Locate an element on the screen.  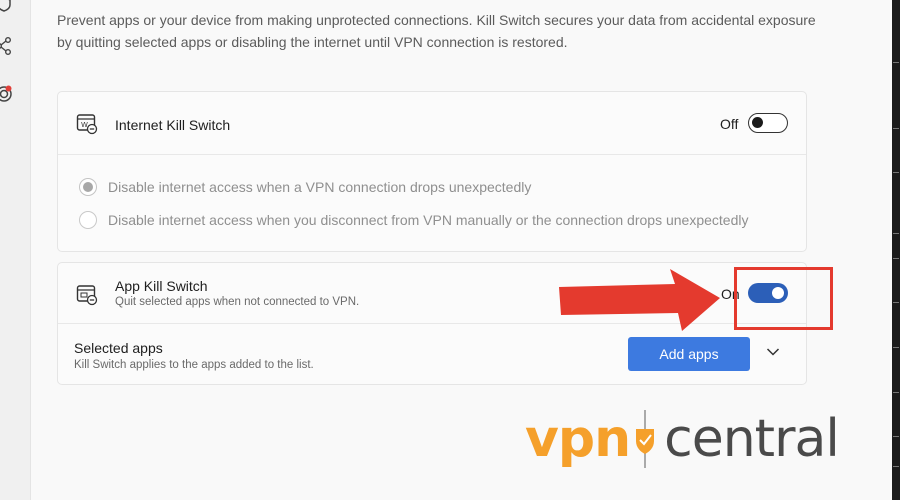
side-rail is located at coordinates (15, 250).